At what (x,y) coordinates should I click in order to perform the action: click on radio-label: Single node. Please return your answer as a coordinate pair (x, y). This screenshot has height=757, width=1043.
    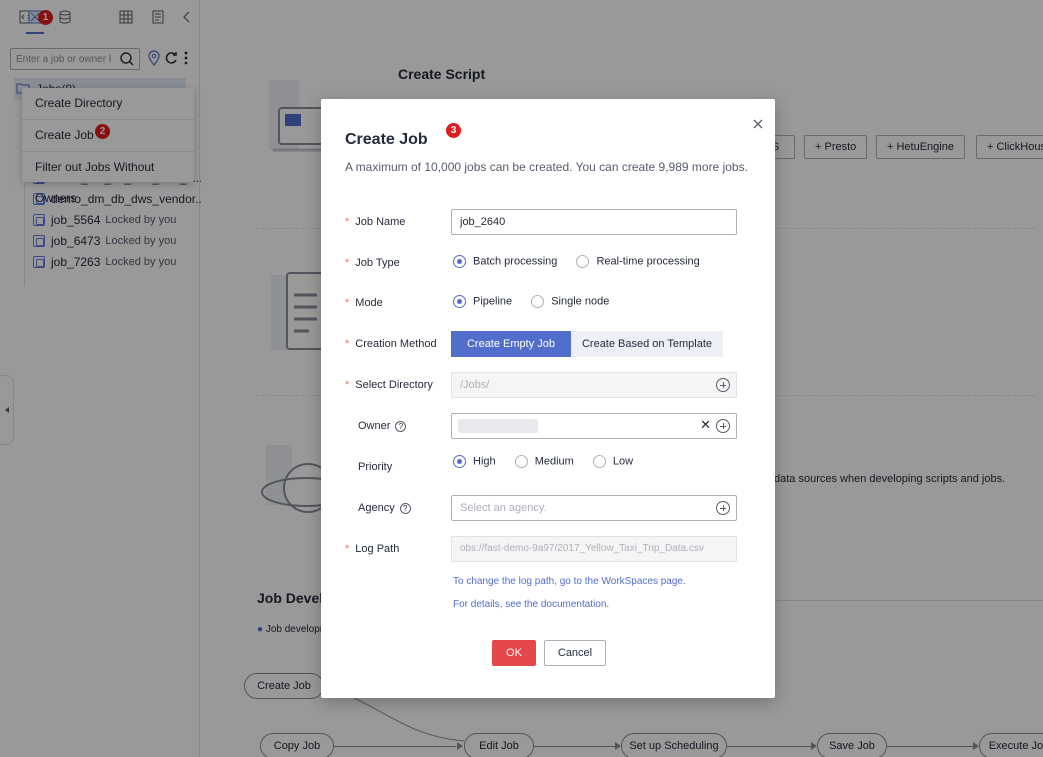
    Looking at the image, I should click on (580, 301).